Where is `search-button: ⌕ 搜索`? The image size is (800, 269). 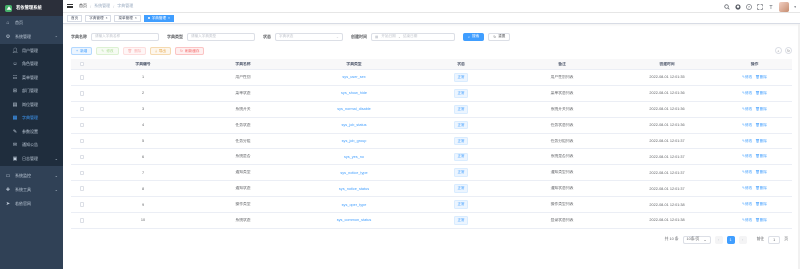 search-button: ⌕ 搜索 is located at coordinates (474, 36).